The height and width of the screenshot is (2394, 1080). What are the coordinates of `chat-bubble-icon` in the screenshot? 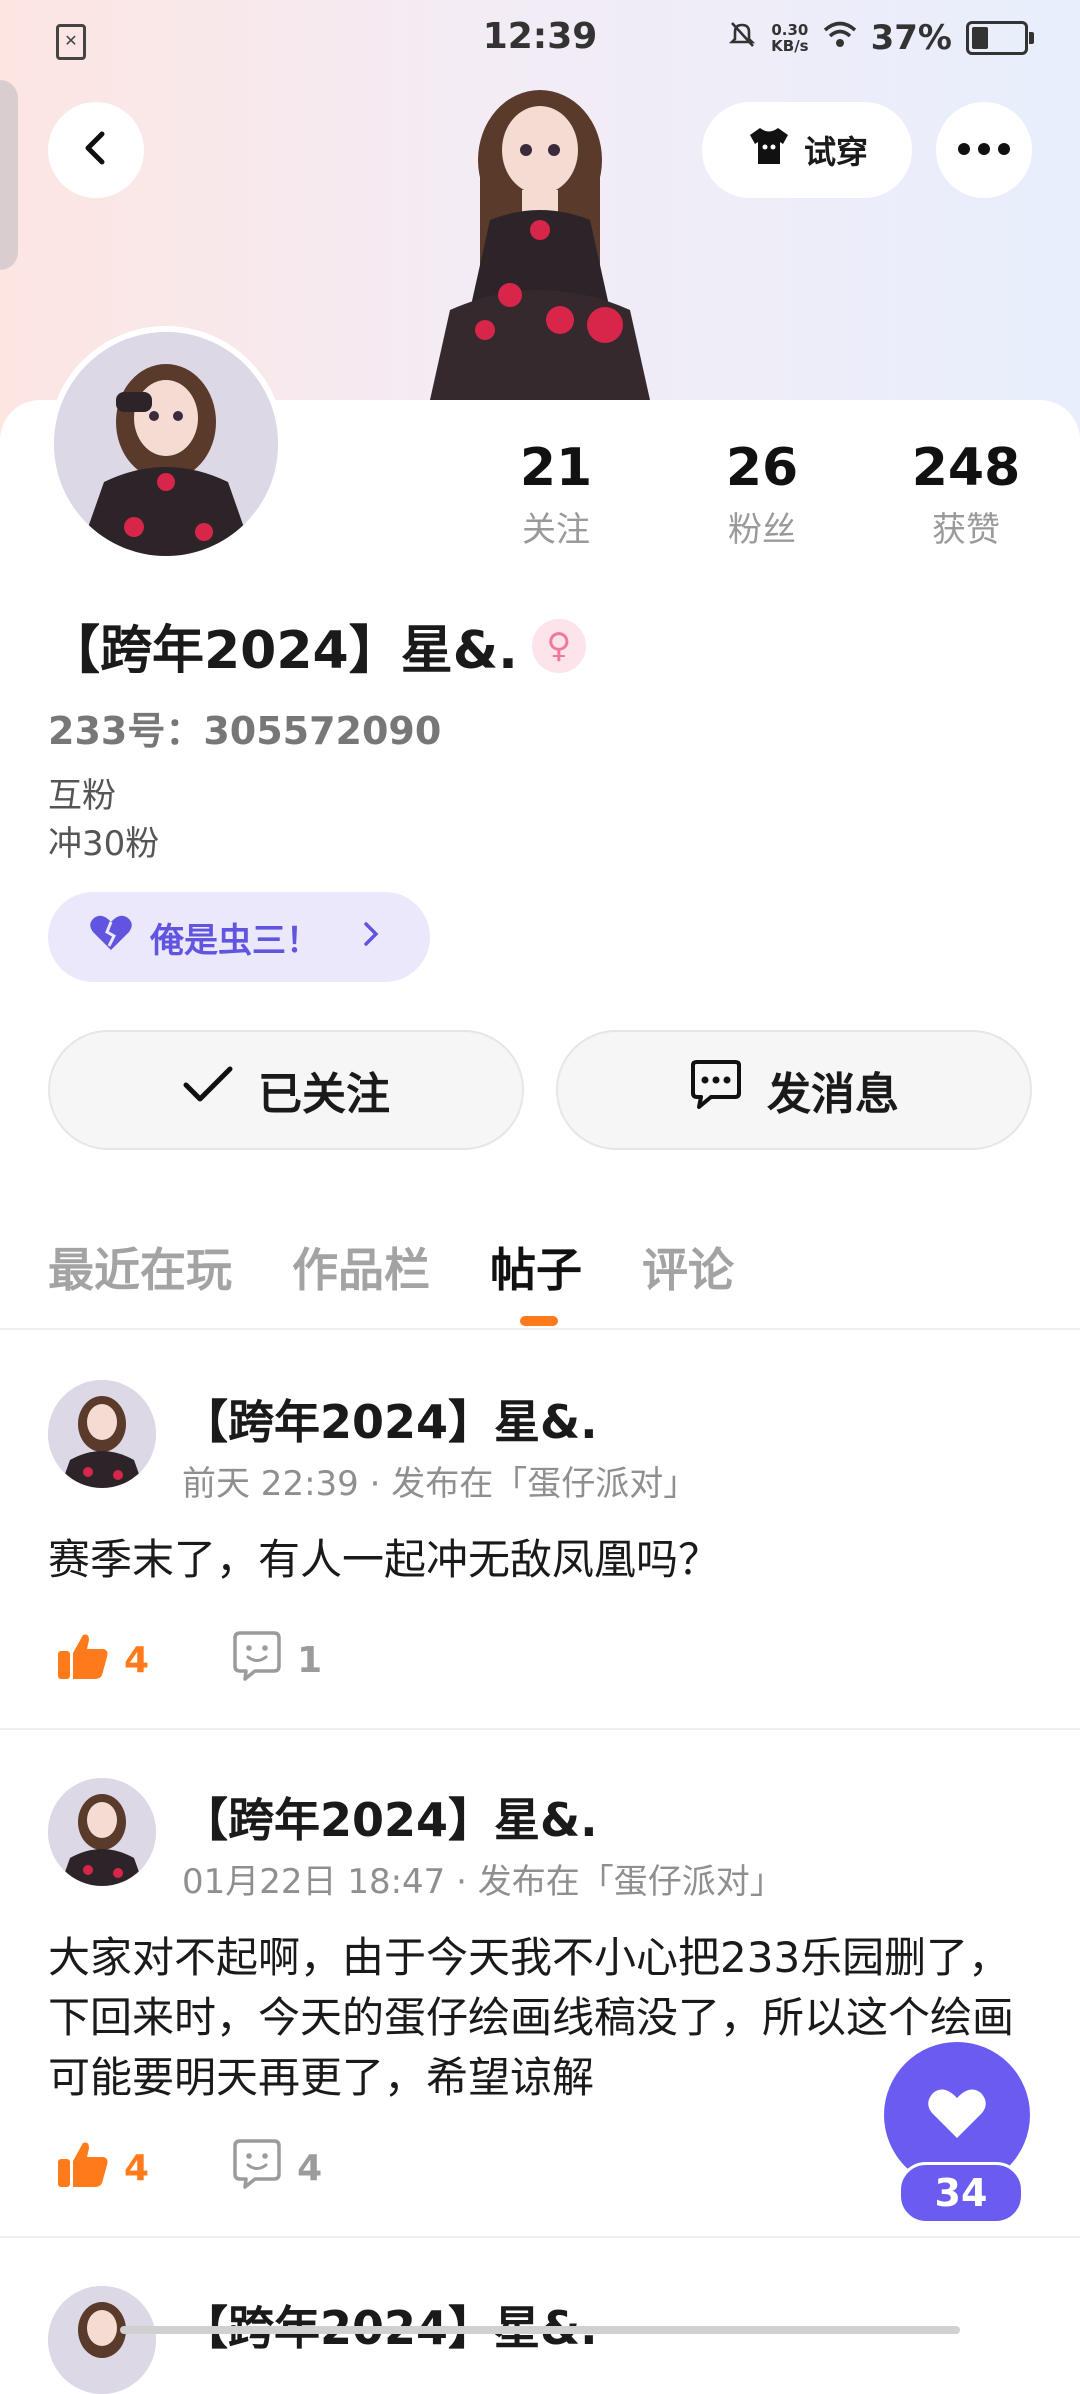 It's located at (716, 1090).